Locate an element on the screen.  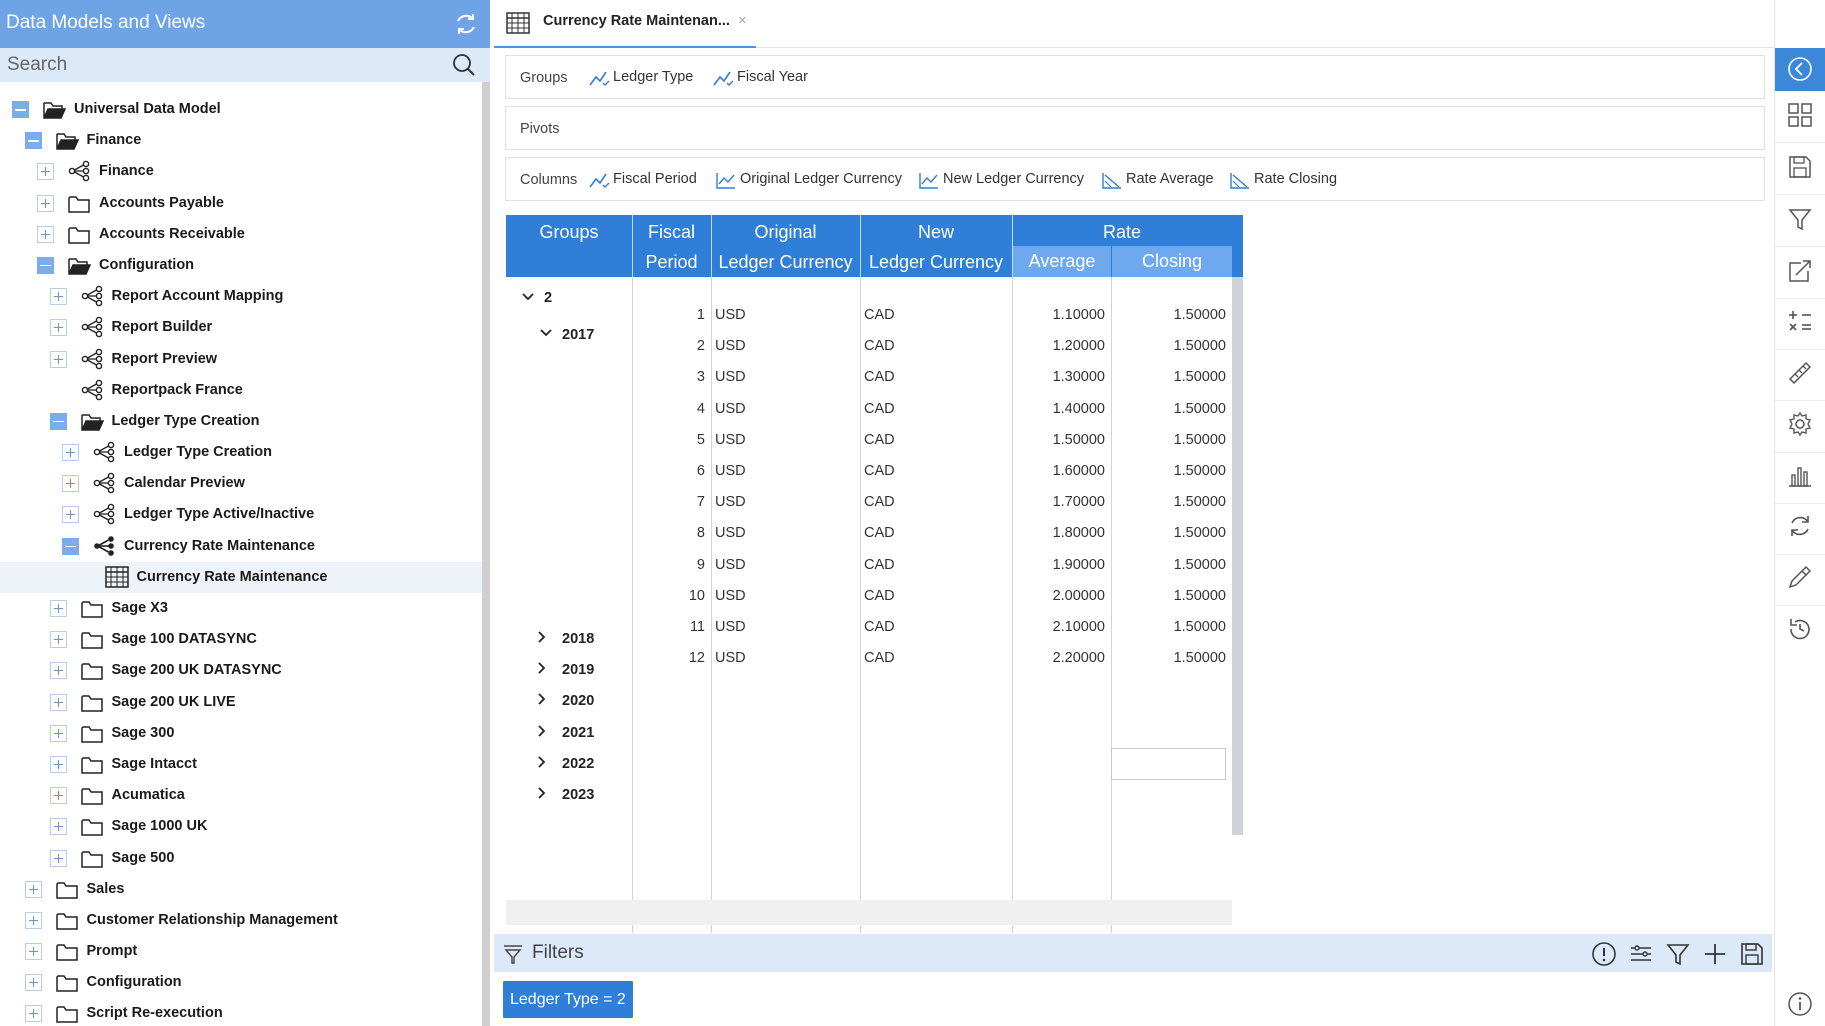
bar-chart-icon is located at coordinates (1800, 476).